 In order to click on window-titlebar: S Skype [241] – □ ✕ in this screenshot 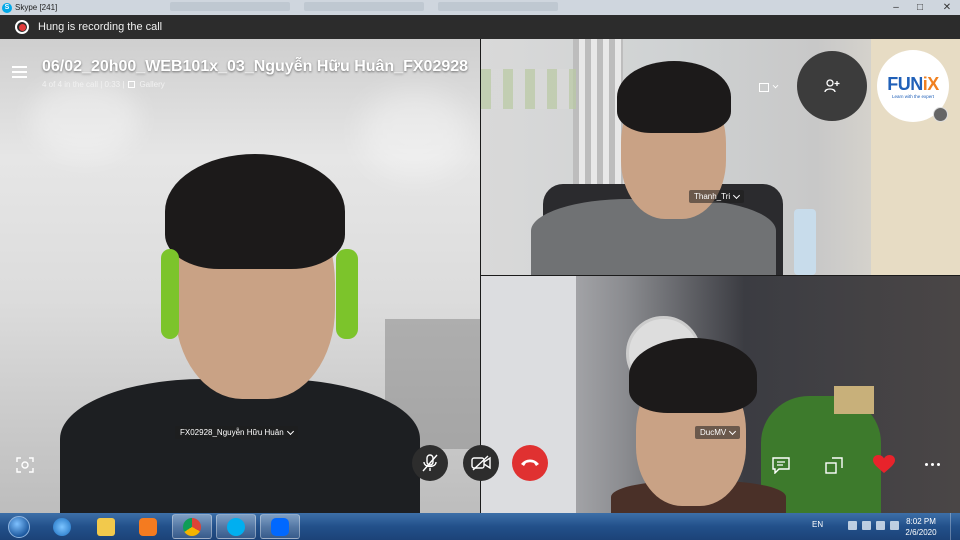, I will do `click(480, 7)`.